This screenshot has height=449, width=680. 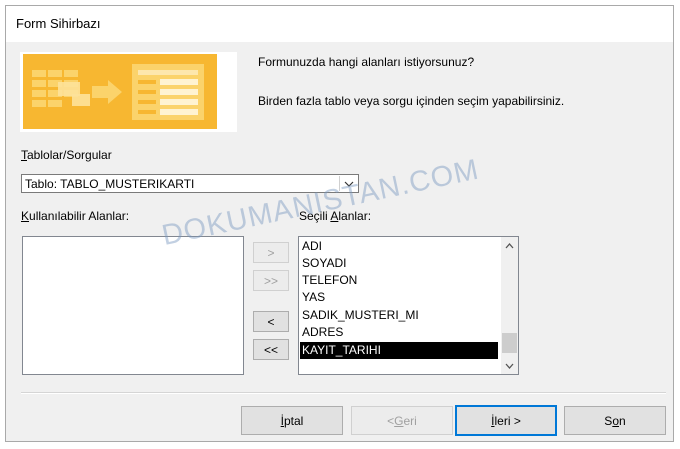 What do you see at coordinates (343, 393) in the screenshot?
I see `footer-separator` at bounding box center [343, 393].